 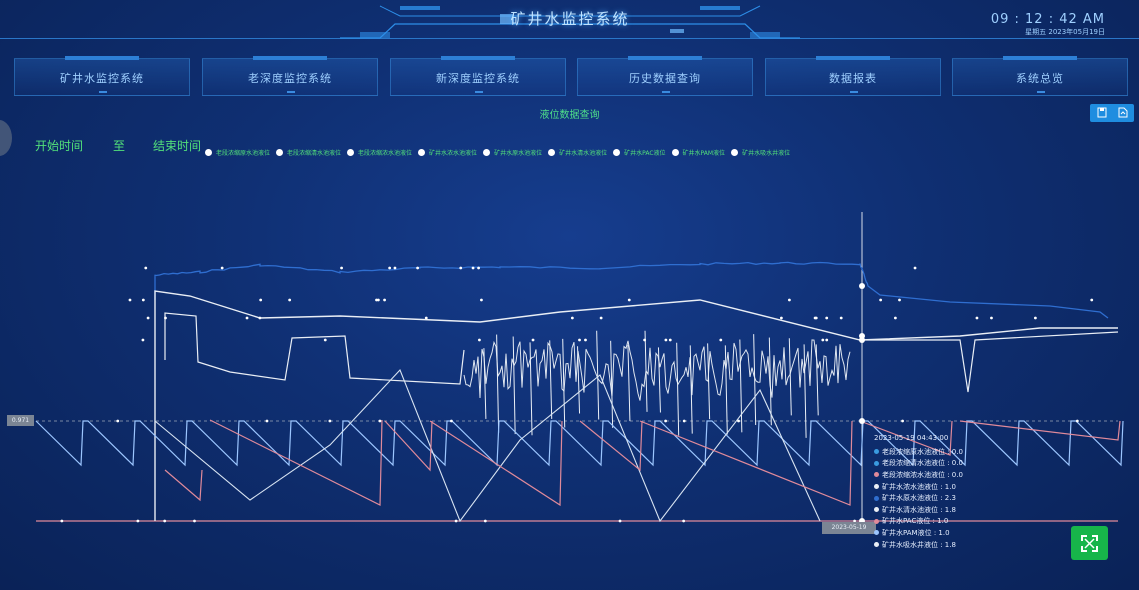 I want to click on series-line-suction-well, so click(x=314, y=348).